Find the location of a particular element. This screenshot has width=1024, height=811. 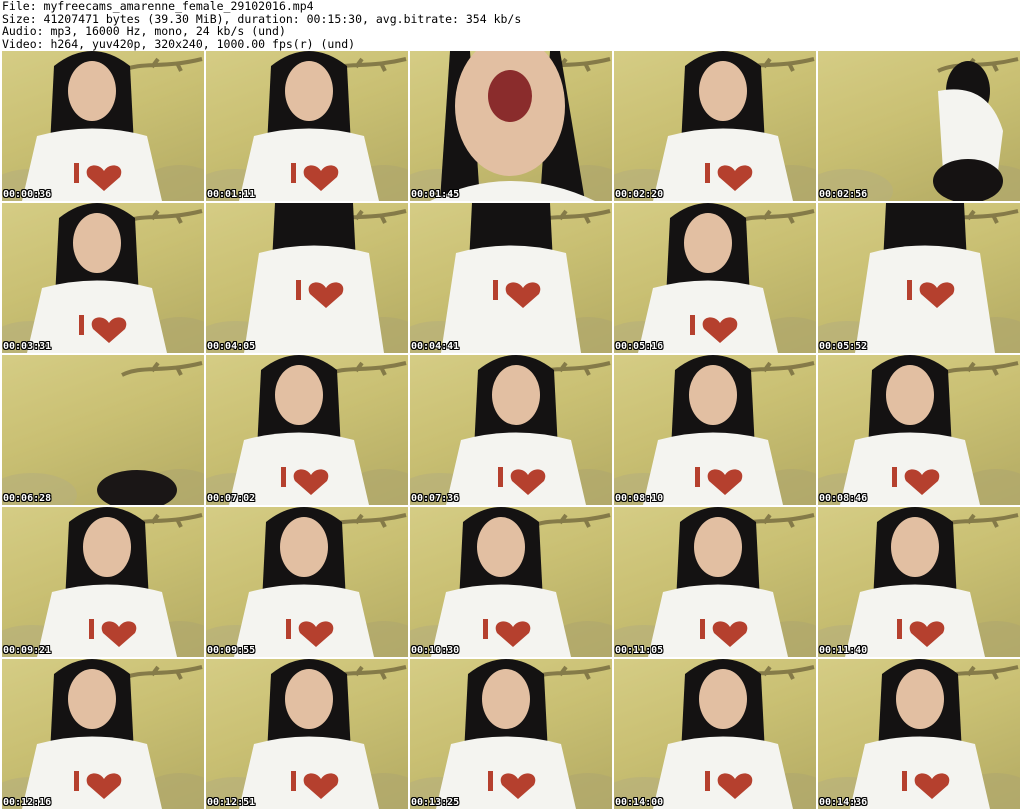

thumbnail-timestamp: 00:05:16 is located at coordinates (639, 346).